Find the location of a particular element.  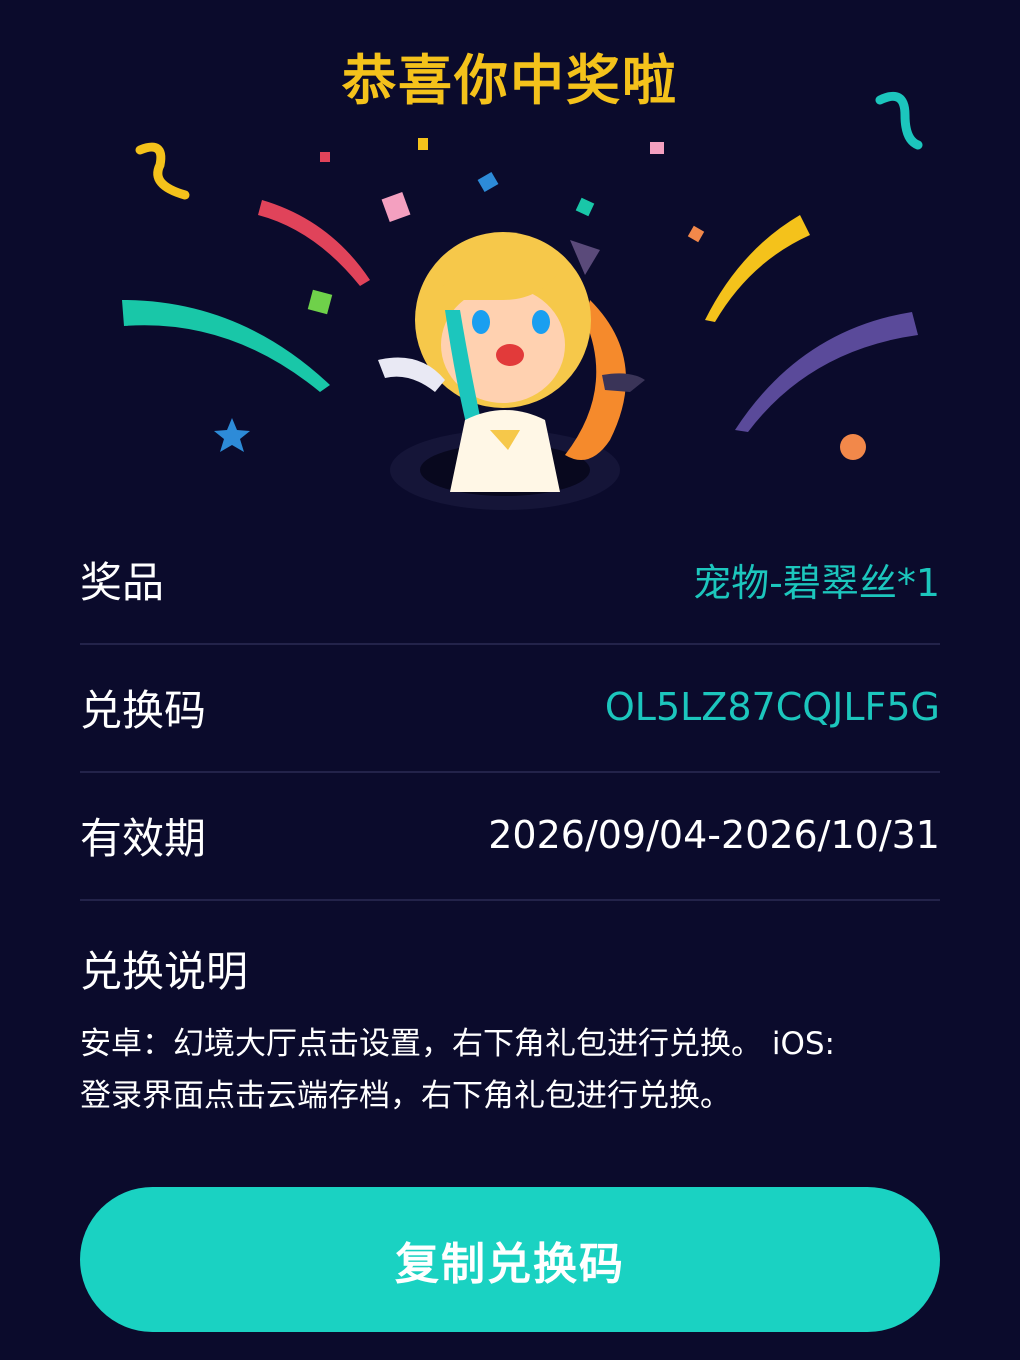

copy-code-button: 复制兑换码 is located at coordinates (510, 1259).